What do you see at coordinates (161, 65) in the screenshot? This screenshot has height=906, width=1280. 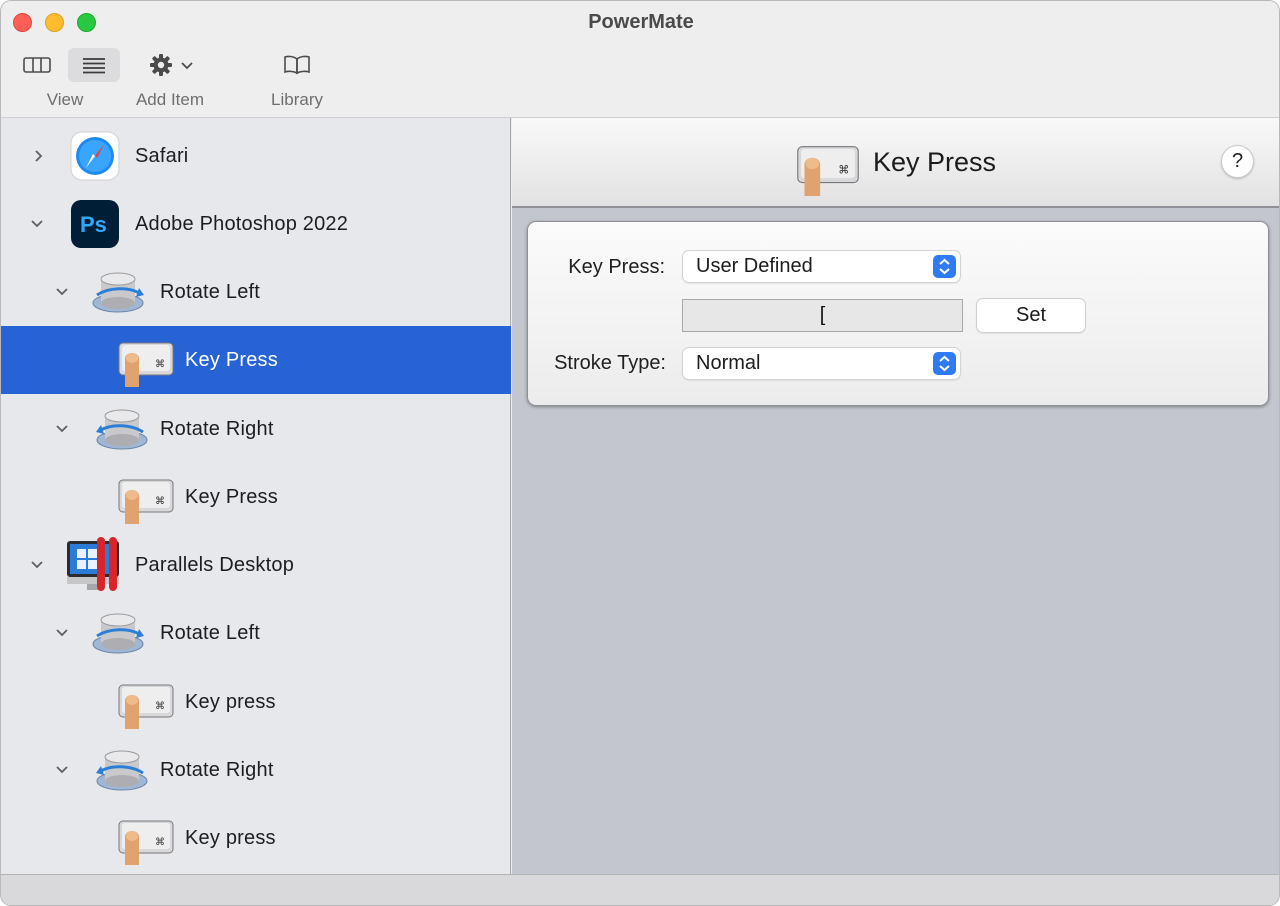 I see `gear-icon` at bounding box center [161, 65].